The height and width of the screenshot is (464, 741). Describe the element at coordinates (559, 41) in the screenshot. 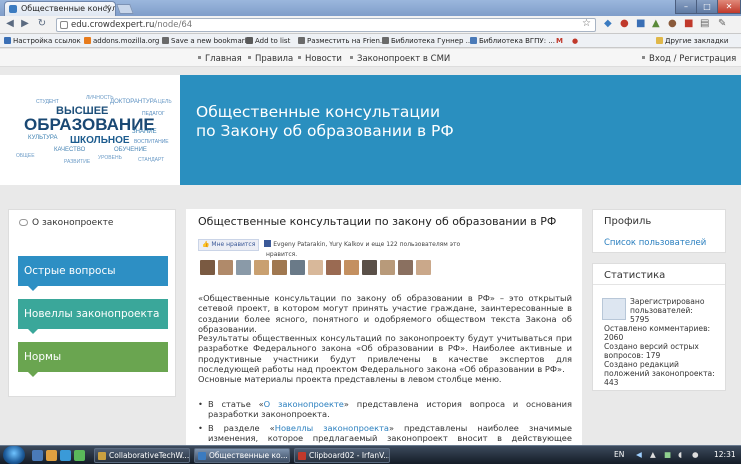

I see `gmail-icon: M` at that location.